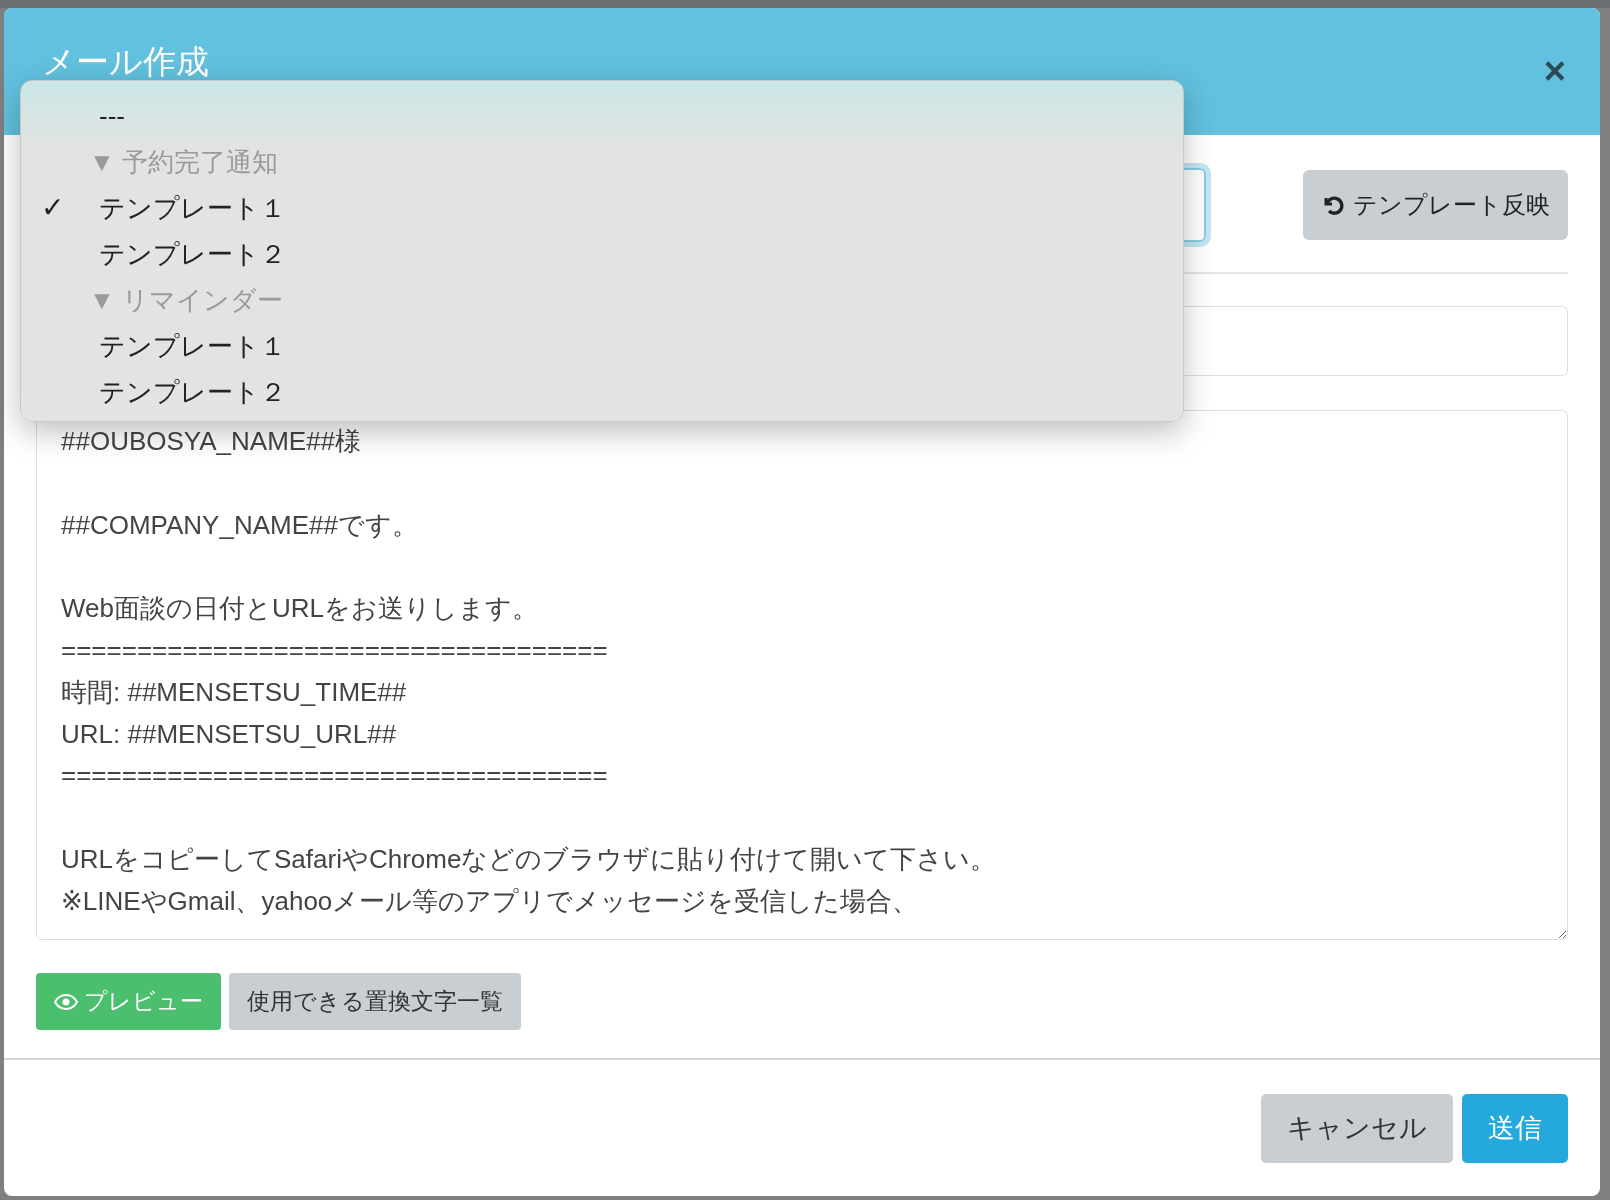  What do you see at coordinates (602, 208) in the screenshot?
I see `dropdown-option: ✓ テンプレート１` at bounding box center [602, 208].